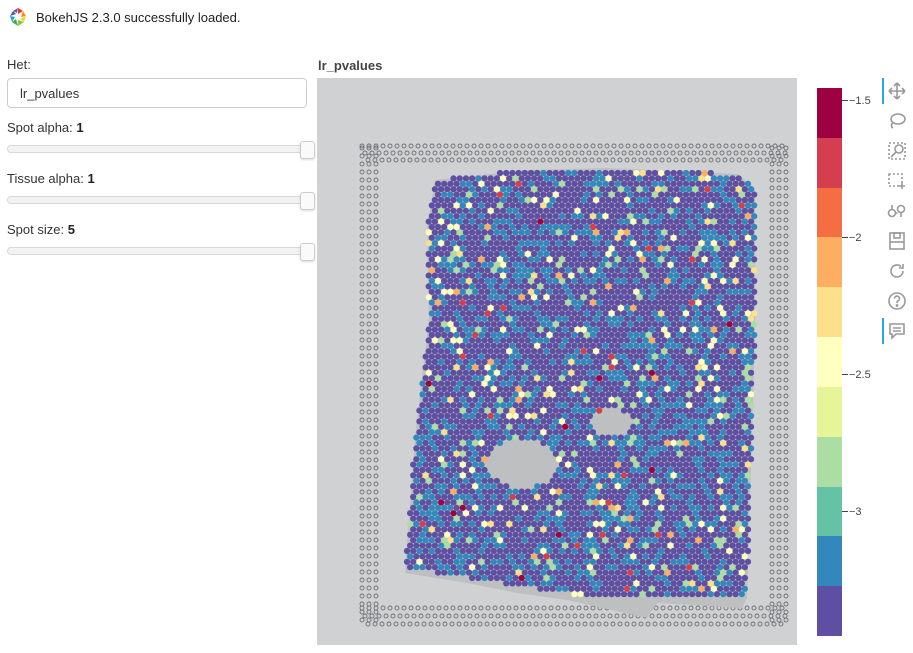 This screenshot has width=913, height=653. I want to click on help-tool-button, so click(897, 301).